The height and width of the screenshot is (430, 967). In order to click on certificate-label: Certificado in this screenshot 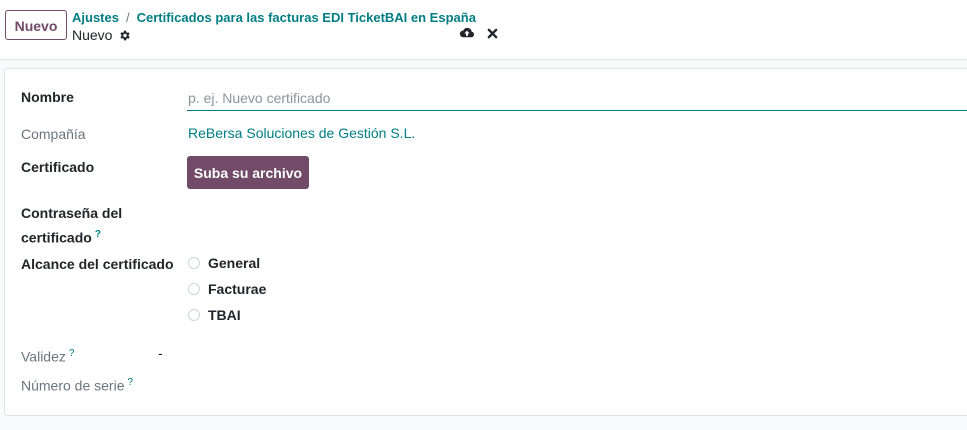, I will do `click(58, 167)`.